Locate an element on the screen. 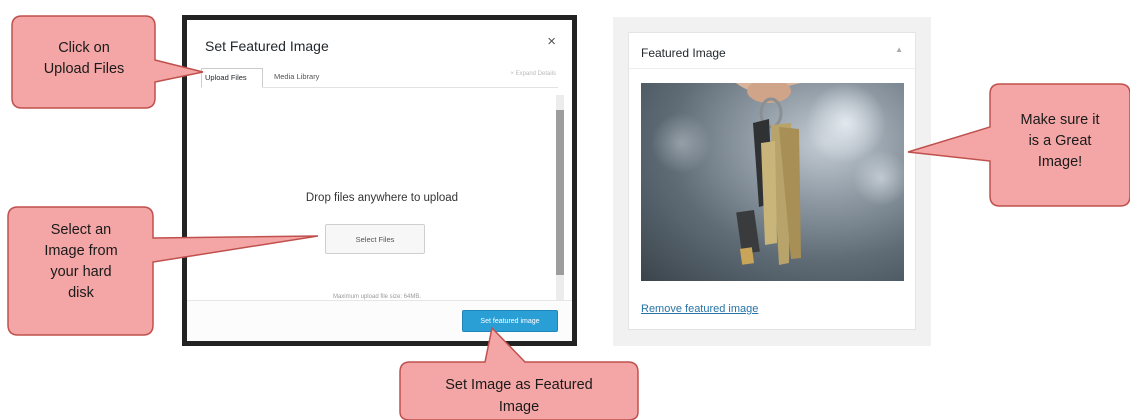 This screenshot has height=420, width=1130. callout-set-text: Set Image as Featured Image is located at coordinates (519, 396).